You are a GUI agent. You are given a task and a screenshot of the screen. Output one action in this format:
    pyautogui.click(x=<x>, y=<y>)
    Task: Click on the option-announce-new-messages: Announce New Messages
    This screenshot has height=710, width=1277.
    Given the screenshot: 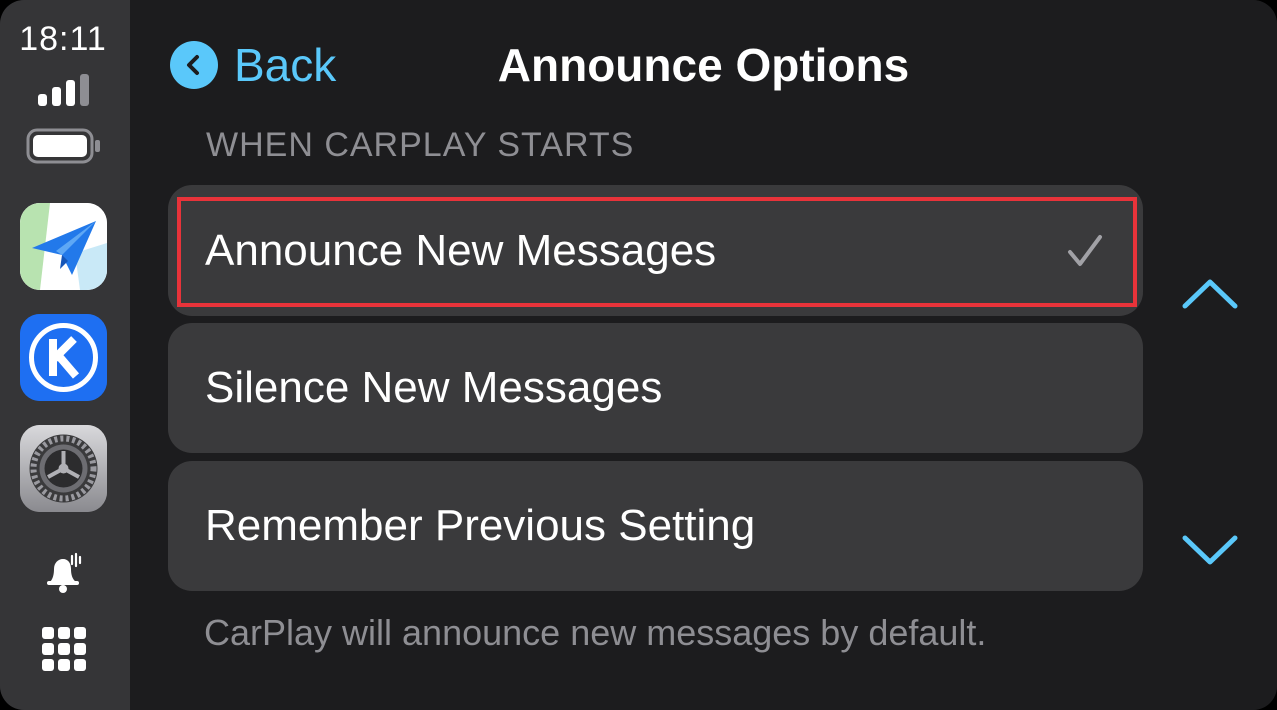 What is the action you would take?
    pyautogui.click(x=655, y=250)
    